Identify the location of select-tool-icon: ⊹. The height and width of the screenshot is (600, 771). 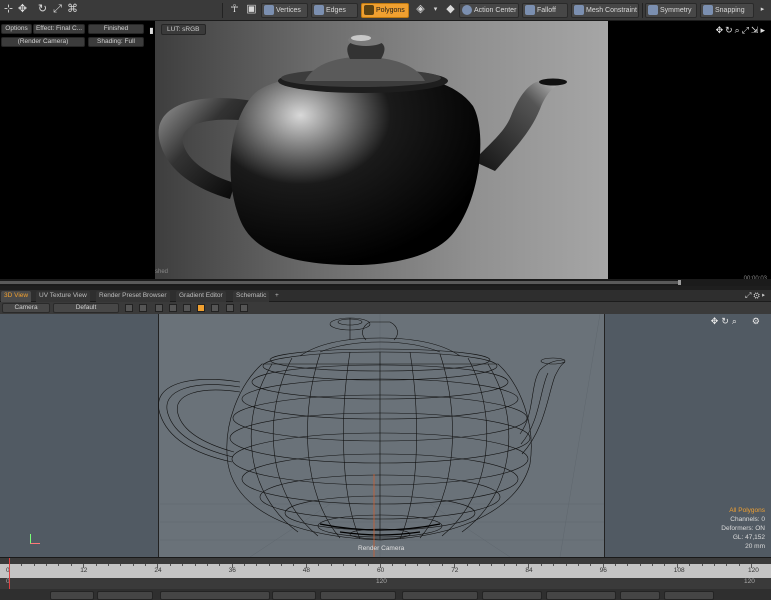
(8, 9).